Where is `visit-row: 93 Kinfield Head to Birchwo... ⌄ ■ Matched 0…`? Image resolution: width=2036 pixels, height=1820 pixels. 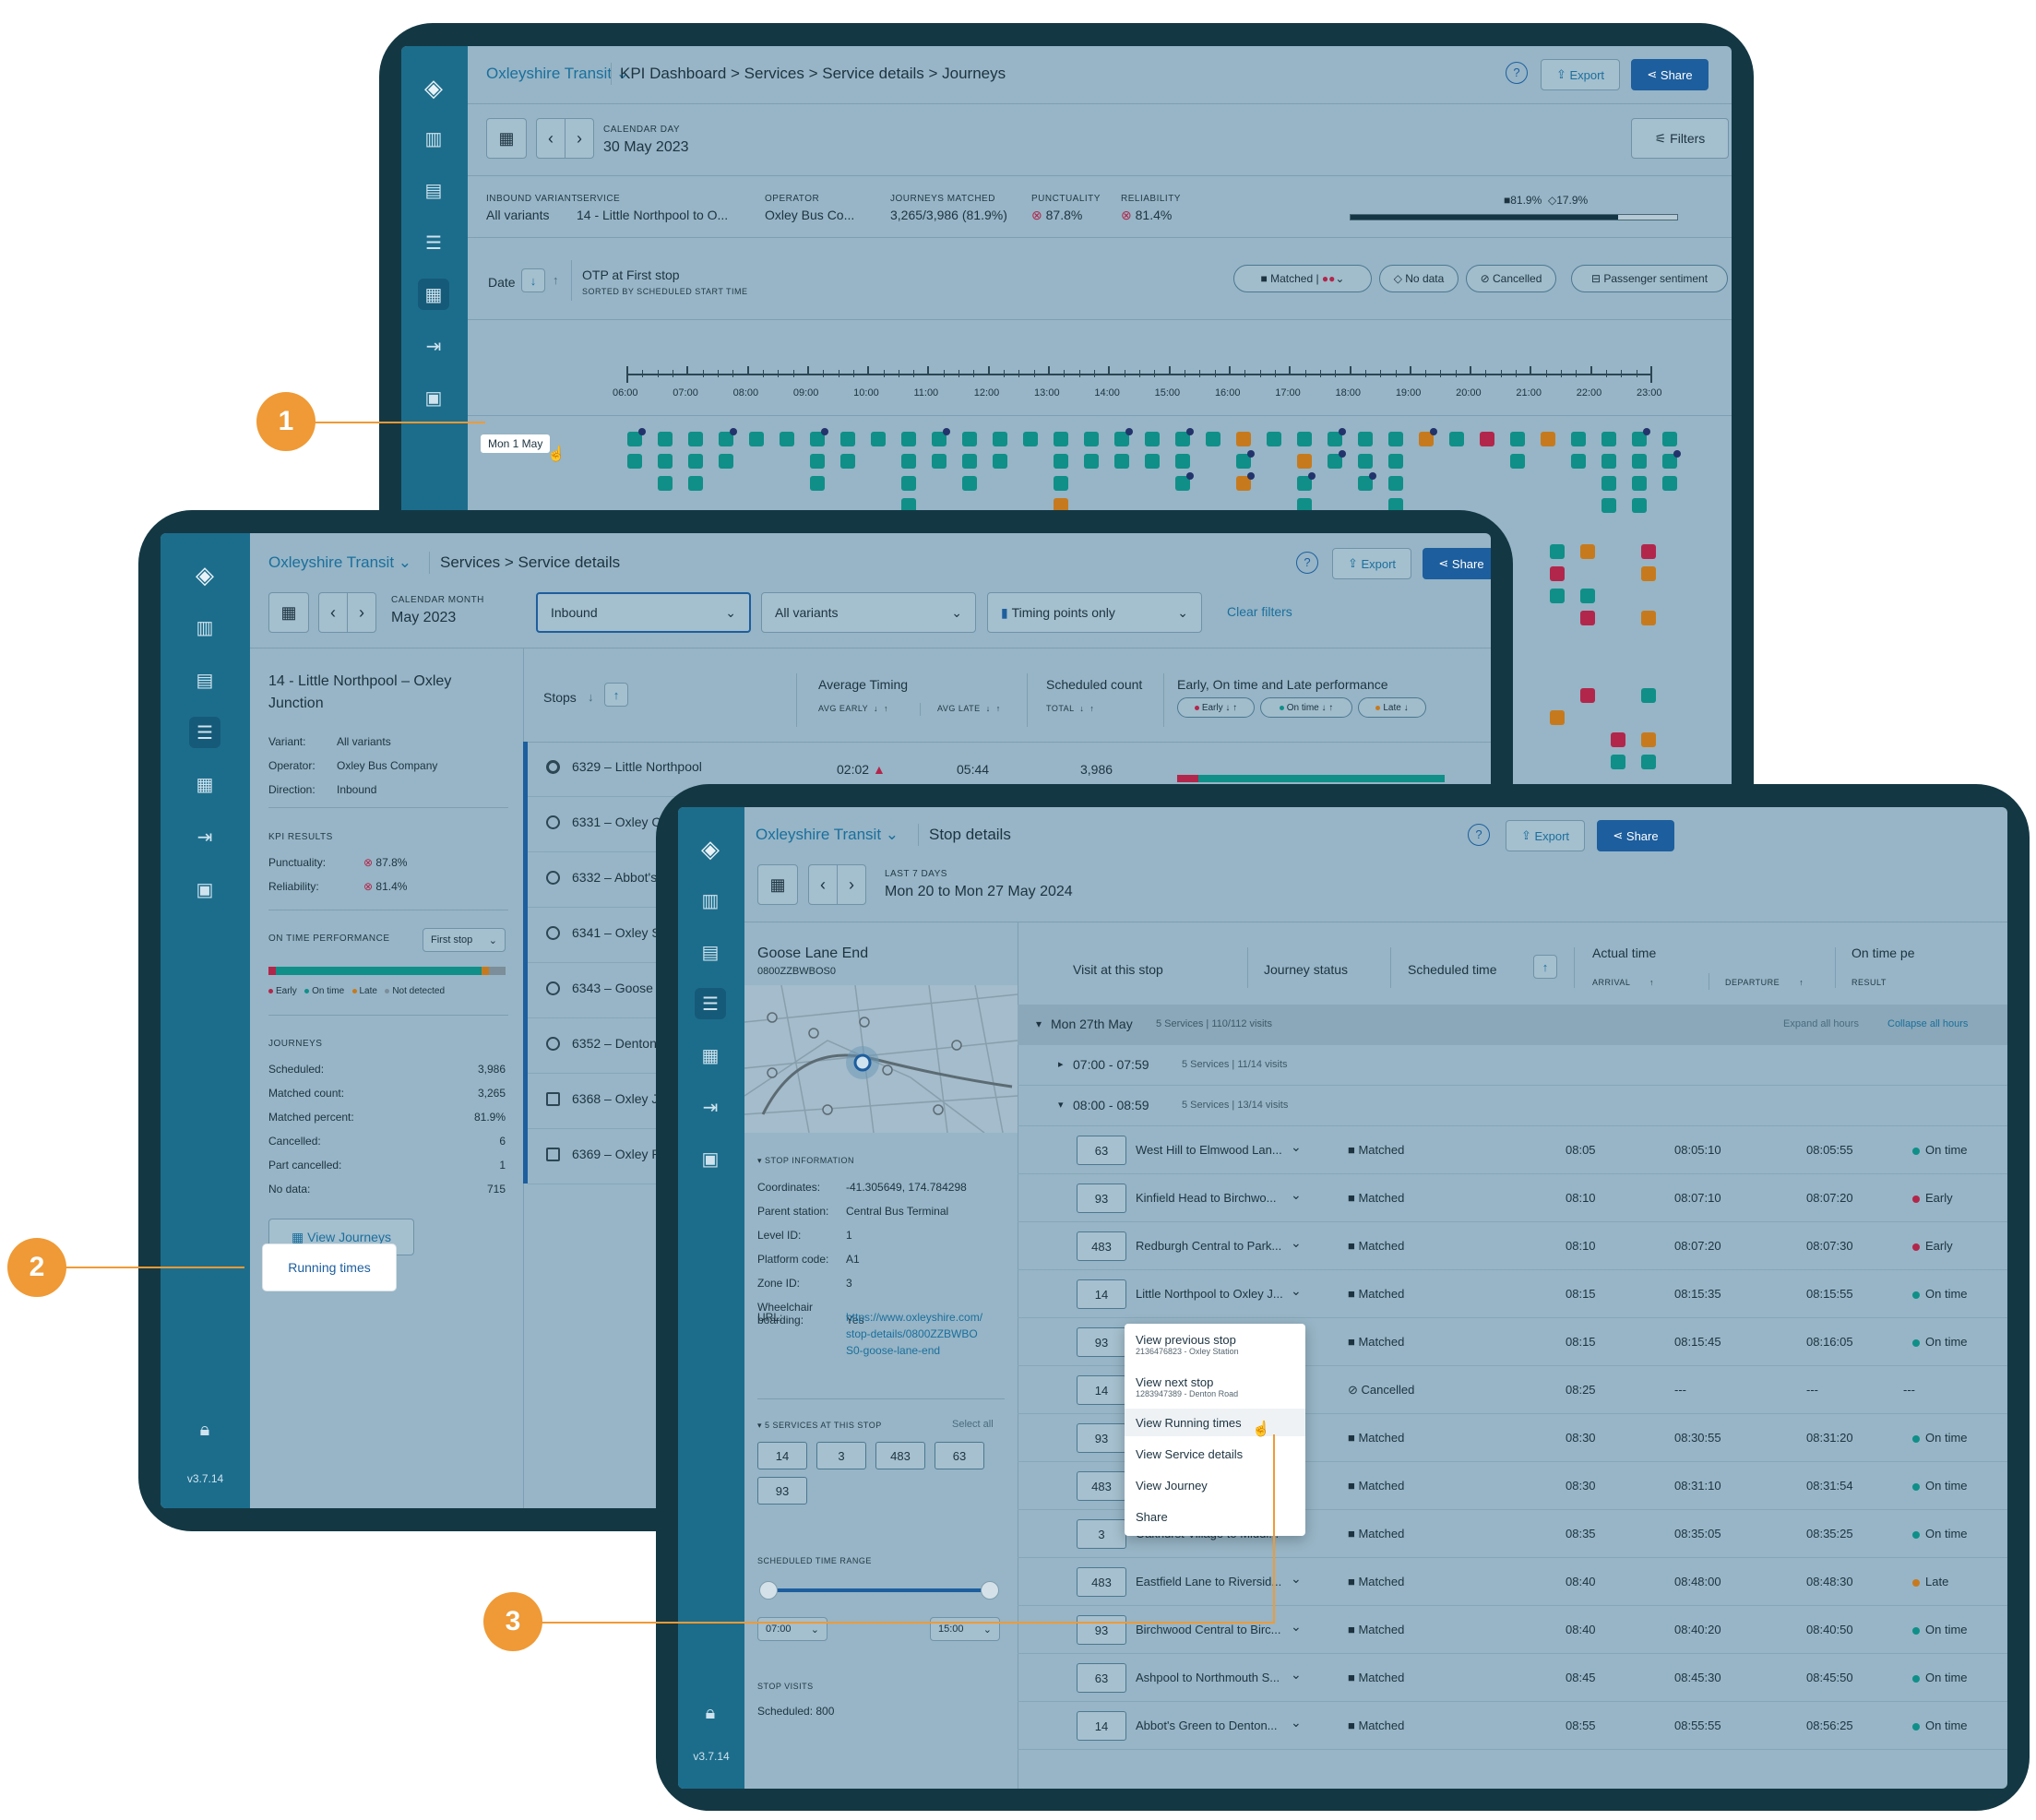 visit-row: 93 Kinfield Head to Birchwo... ⌄ ■ Matched 0… is located at coordinates (1512, 1198).